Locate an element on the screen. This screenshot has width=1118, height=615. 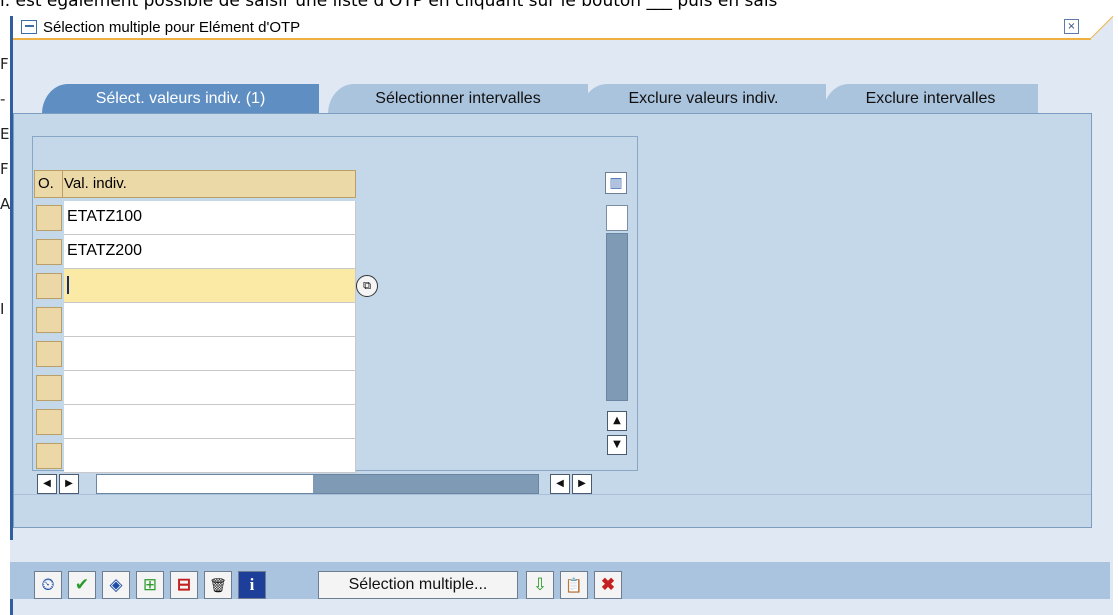
dialog-title: Sélection multiple pour Elément d'OTP is located at coordinates (172, 27).